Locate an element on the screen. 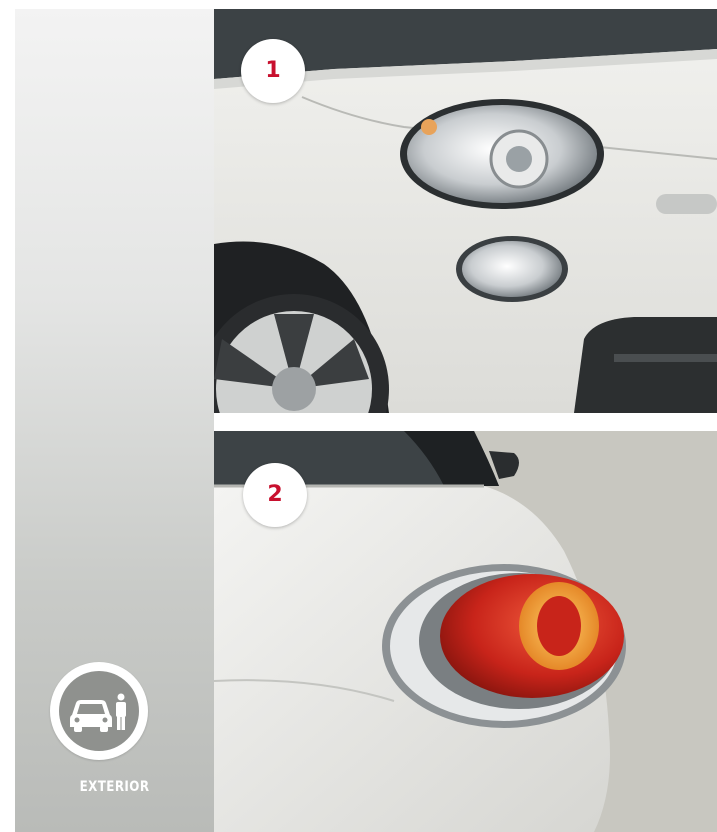 Image resolution: width=717 pixels, height=832 pixels. callout-number-1-label: 1 is located at coordinates (273, 70).